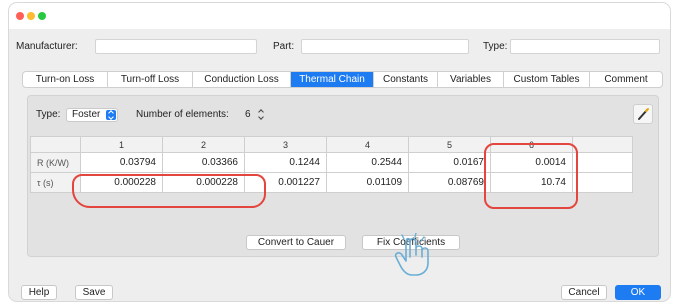 Image resolution: width=677 pixels, height=306 pixels. What do you see at coordinates (285, 162) in the screenshot?
I see `table-cell: 0.1244` at bounding box center [285, 162].